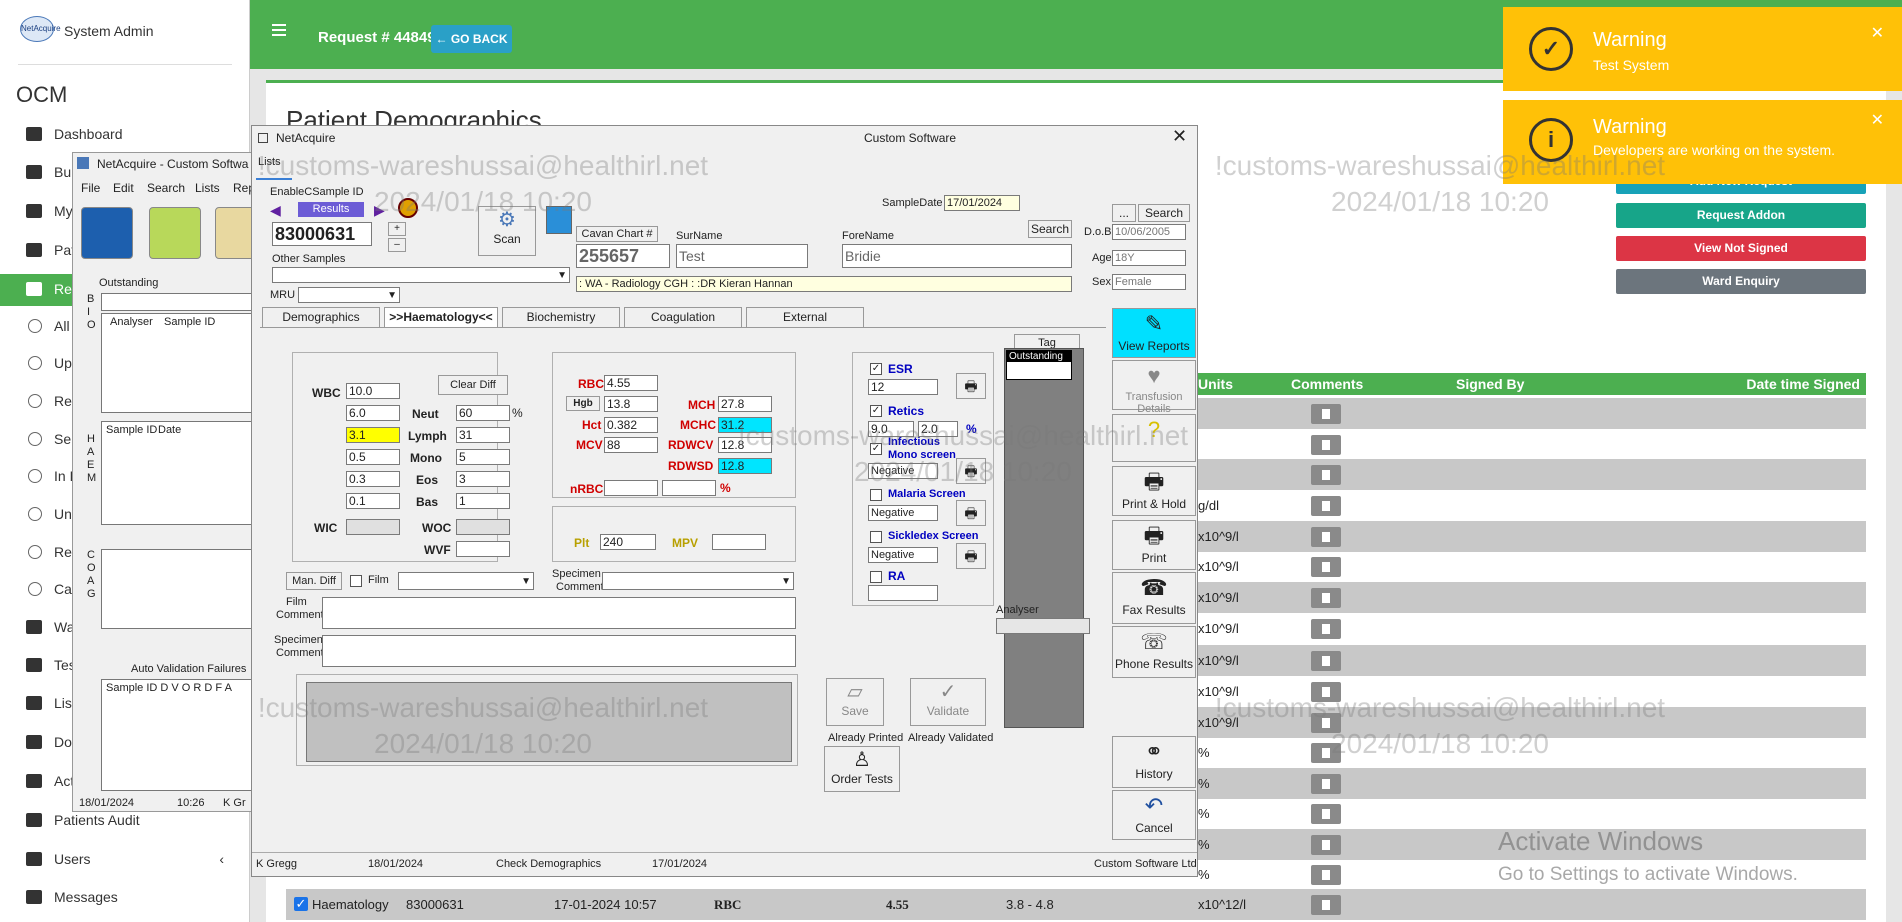  What do you see at coordinates (483, 527) in the screenshot?
I see `woc-input` at bounding box center [483, 527].